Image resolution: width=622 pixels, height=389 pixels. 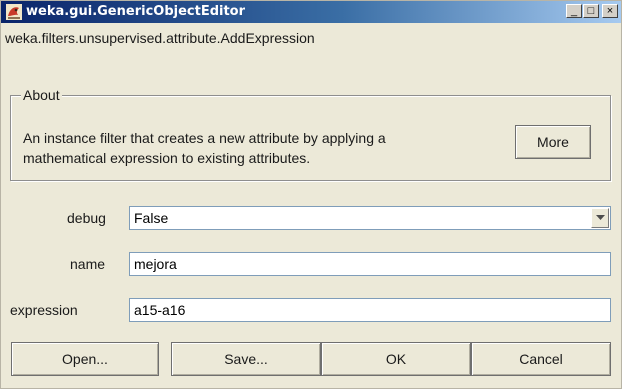 I want to click on close-icon: ×, so click(x=610, y=11).